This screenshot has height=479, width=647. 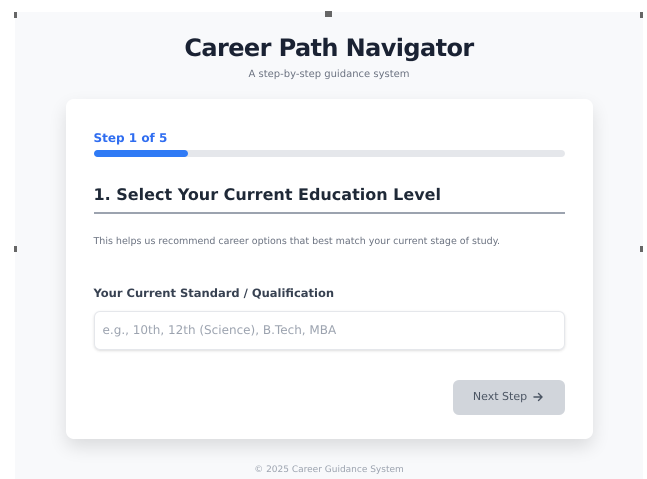 What do you see at coordinates (329, 470) in the screenshot?
I see `footer-copyright: © 2025 Career Guidance System` at bounding box center [329, 470].